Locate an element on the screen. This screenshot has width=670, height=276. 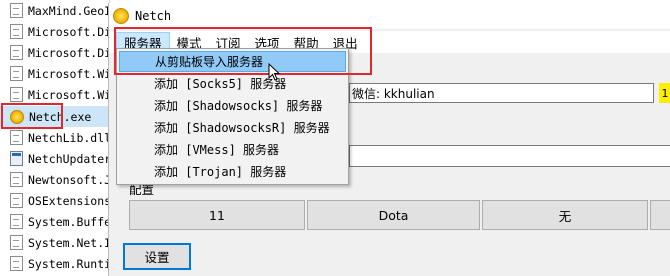
file-row: NetchLib.dll is located at coordinates (55, 137).